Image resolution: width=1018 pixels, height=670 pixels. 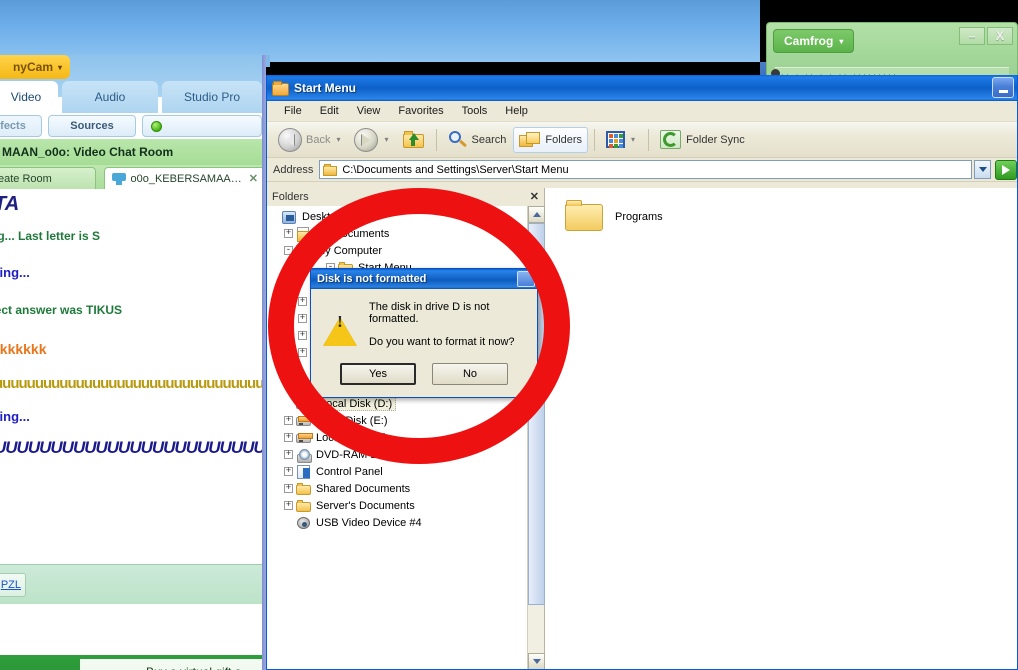 What do you see at coordinates (420, 111) in the screenshot?
I see `menu-favorites: Favorites` at bounding box center [420, 111].